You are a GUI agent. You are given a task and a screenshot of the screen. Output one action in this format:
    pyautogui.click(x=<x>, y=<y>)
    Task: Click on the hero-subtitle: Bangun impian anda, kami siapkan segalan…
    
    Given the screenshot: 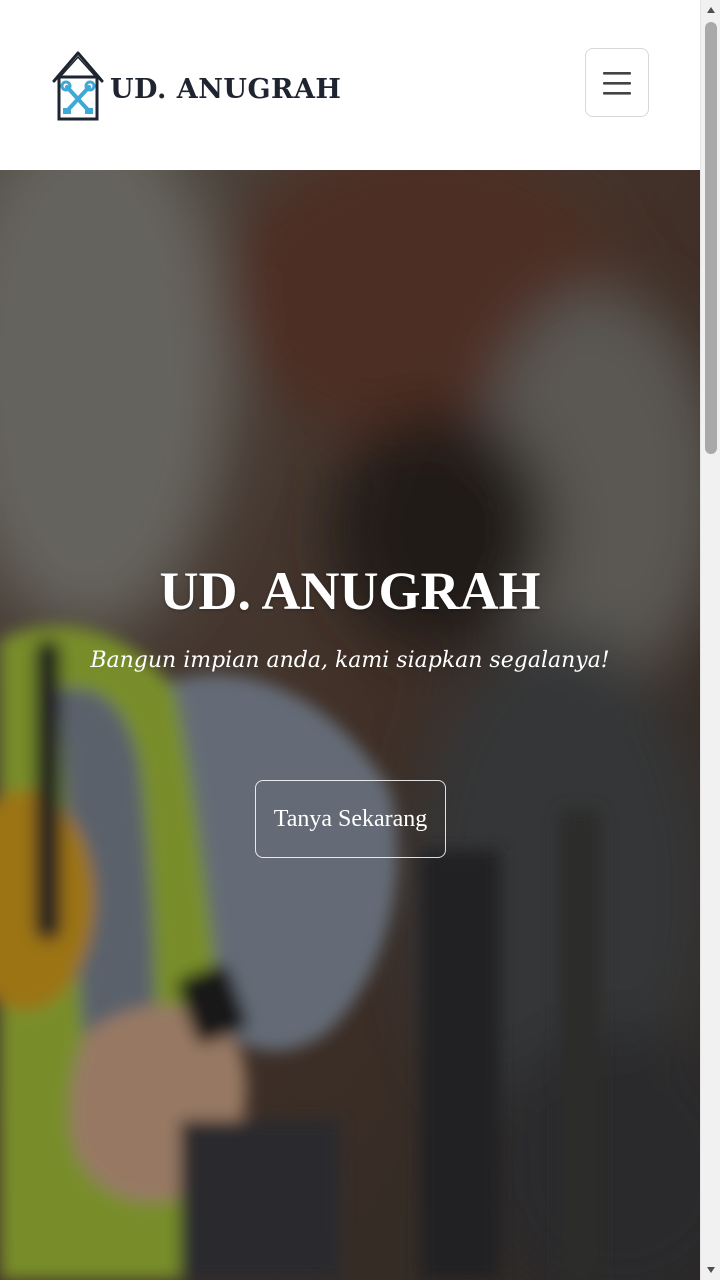 What is the action you would take?
    pyautogui.click(x=350, y=660)
    